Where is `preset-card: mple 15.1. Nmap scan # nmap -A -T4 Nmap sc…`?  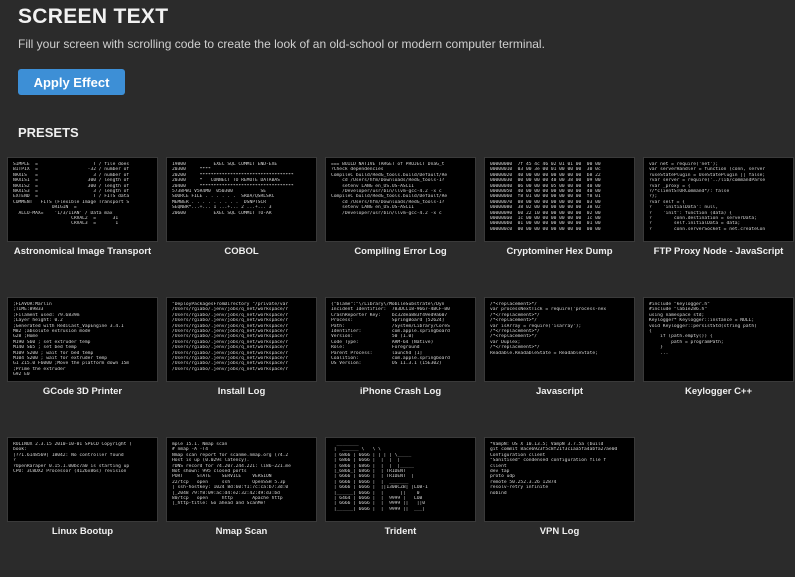 preset-card: mple 15.1. Nmap scan # nmap -A -T4 Nmap sc… is located at coordinates (241, 507).